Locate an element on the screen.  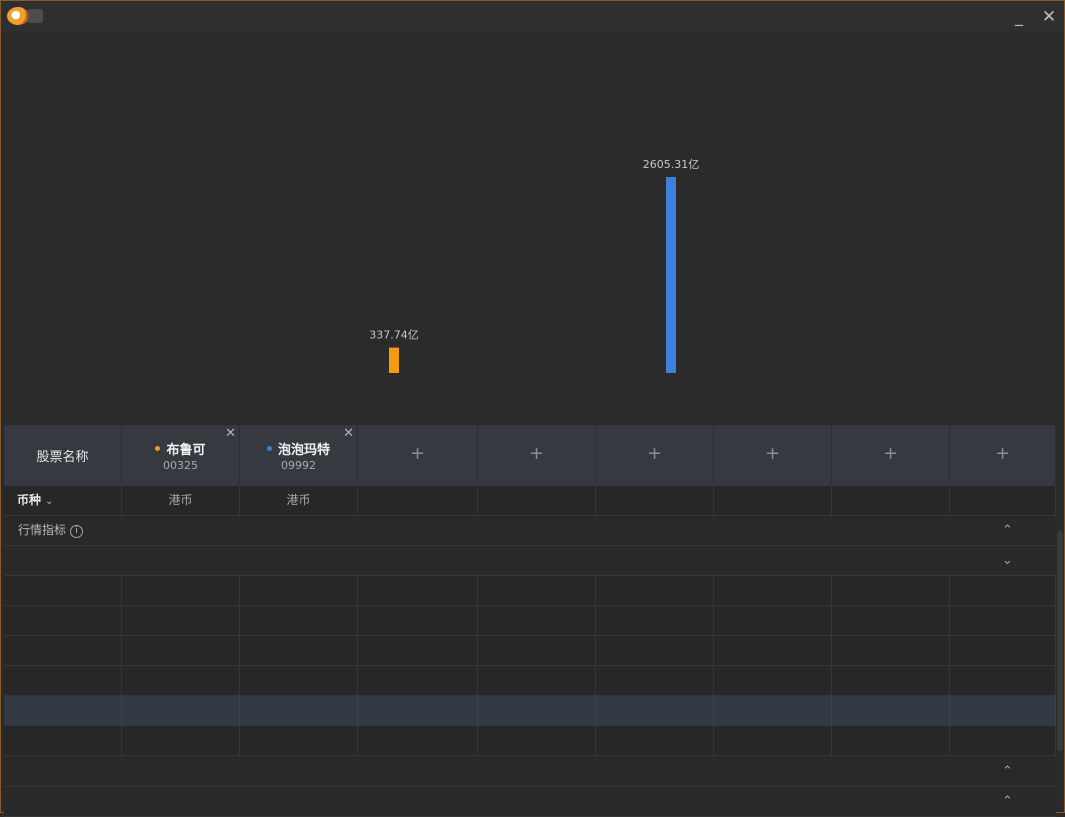
bar-value-label: 337.74亿 is located at coordinates (394, 335).